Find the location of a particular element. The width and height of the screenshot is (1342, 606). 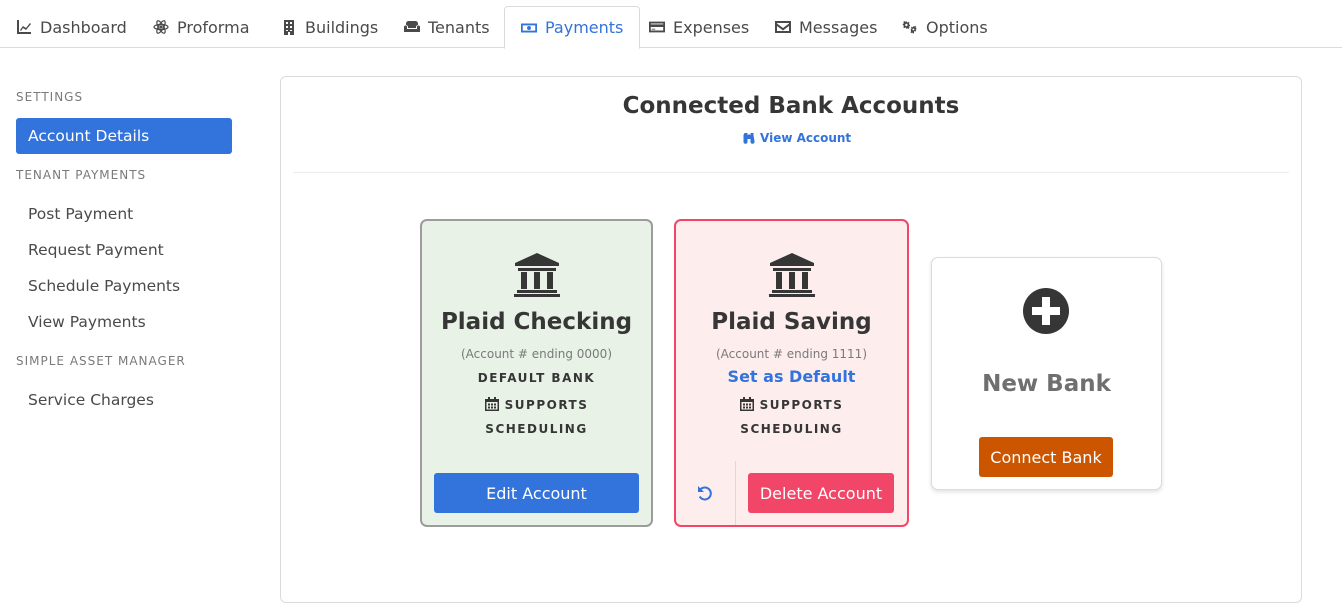

money-bill-icon is located at coordinates (529, 27).